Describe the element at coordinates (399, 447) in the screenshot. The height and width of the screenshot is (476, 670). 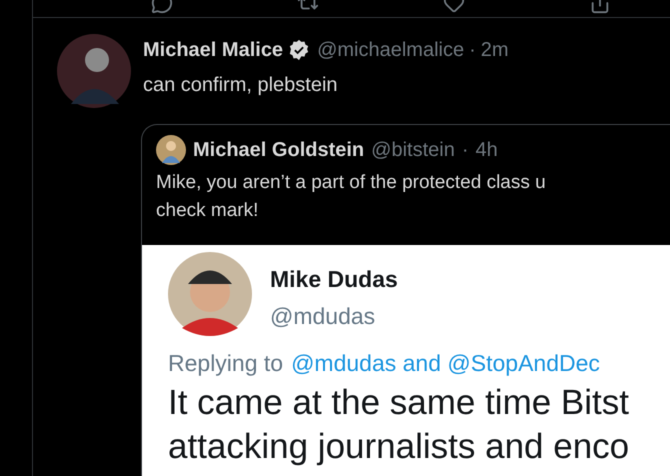
I see `embedded-tweet-line: attacking journalists and enco` at that location.